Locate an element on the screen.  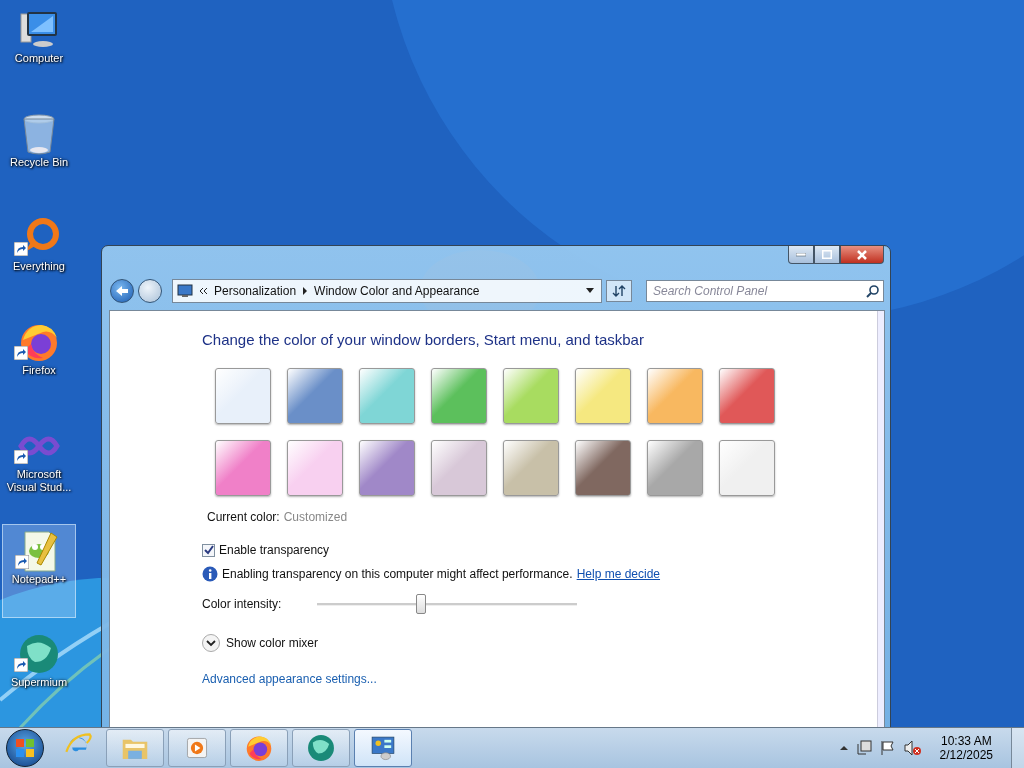
maximize-icon is located at coordinates (827, 254).